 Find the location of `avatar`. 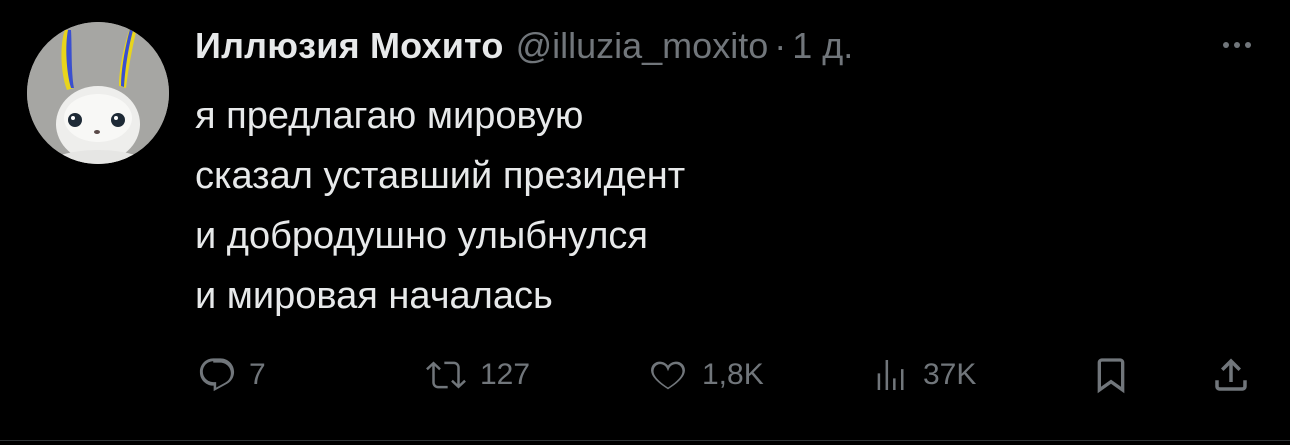

avatar is located at coordinates (98, 93).